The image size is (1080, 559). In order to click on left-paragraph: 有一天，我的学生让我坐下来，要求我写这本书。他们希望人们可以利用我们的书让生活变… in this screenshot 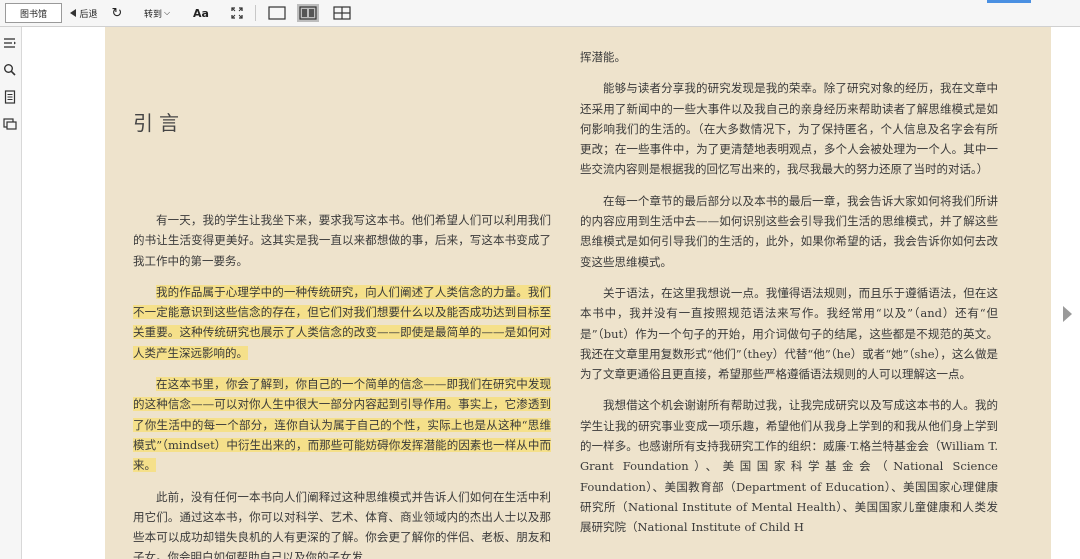, I will do `click(342, 240)`.